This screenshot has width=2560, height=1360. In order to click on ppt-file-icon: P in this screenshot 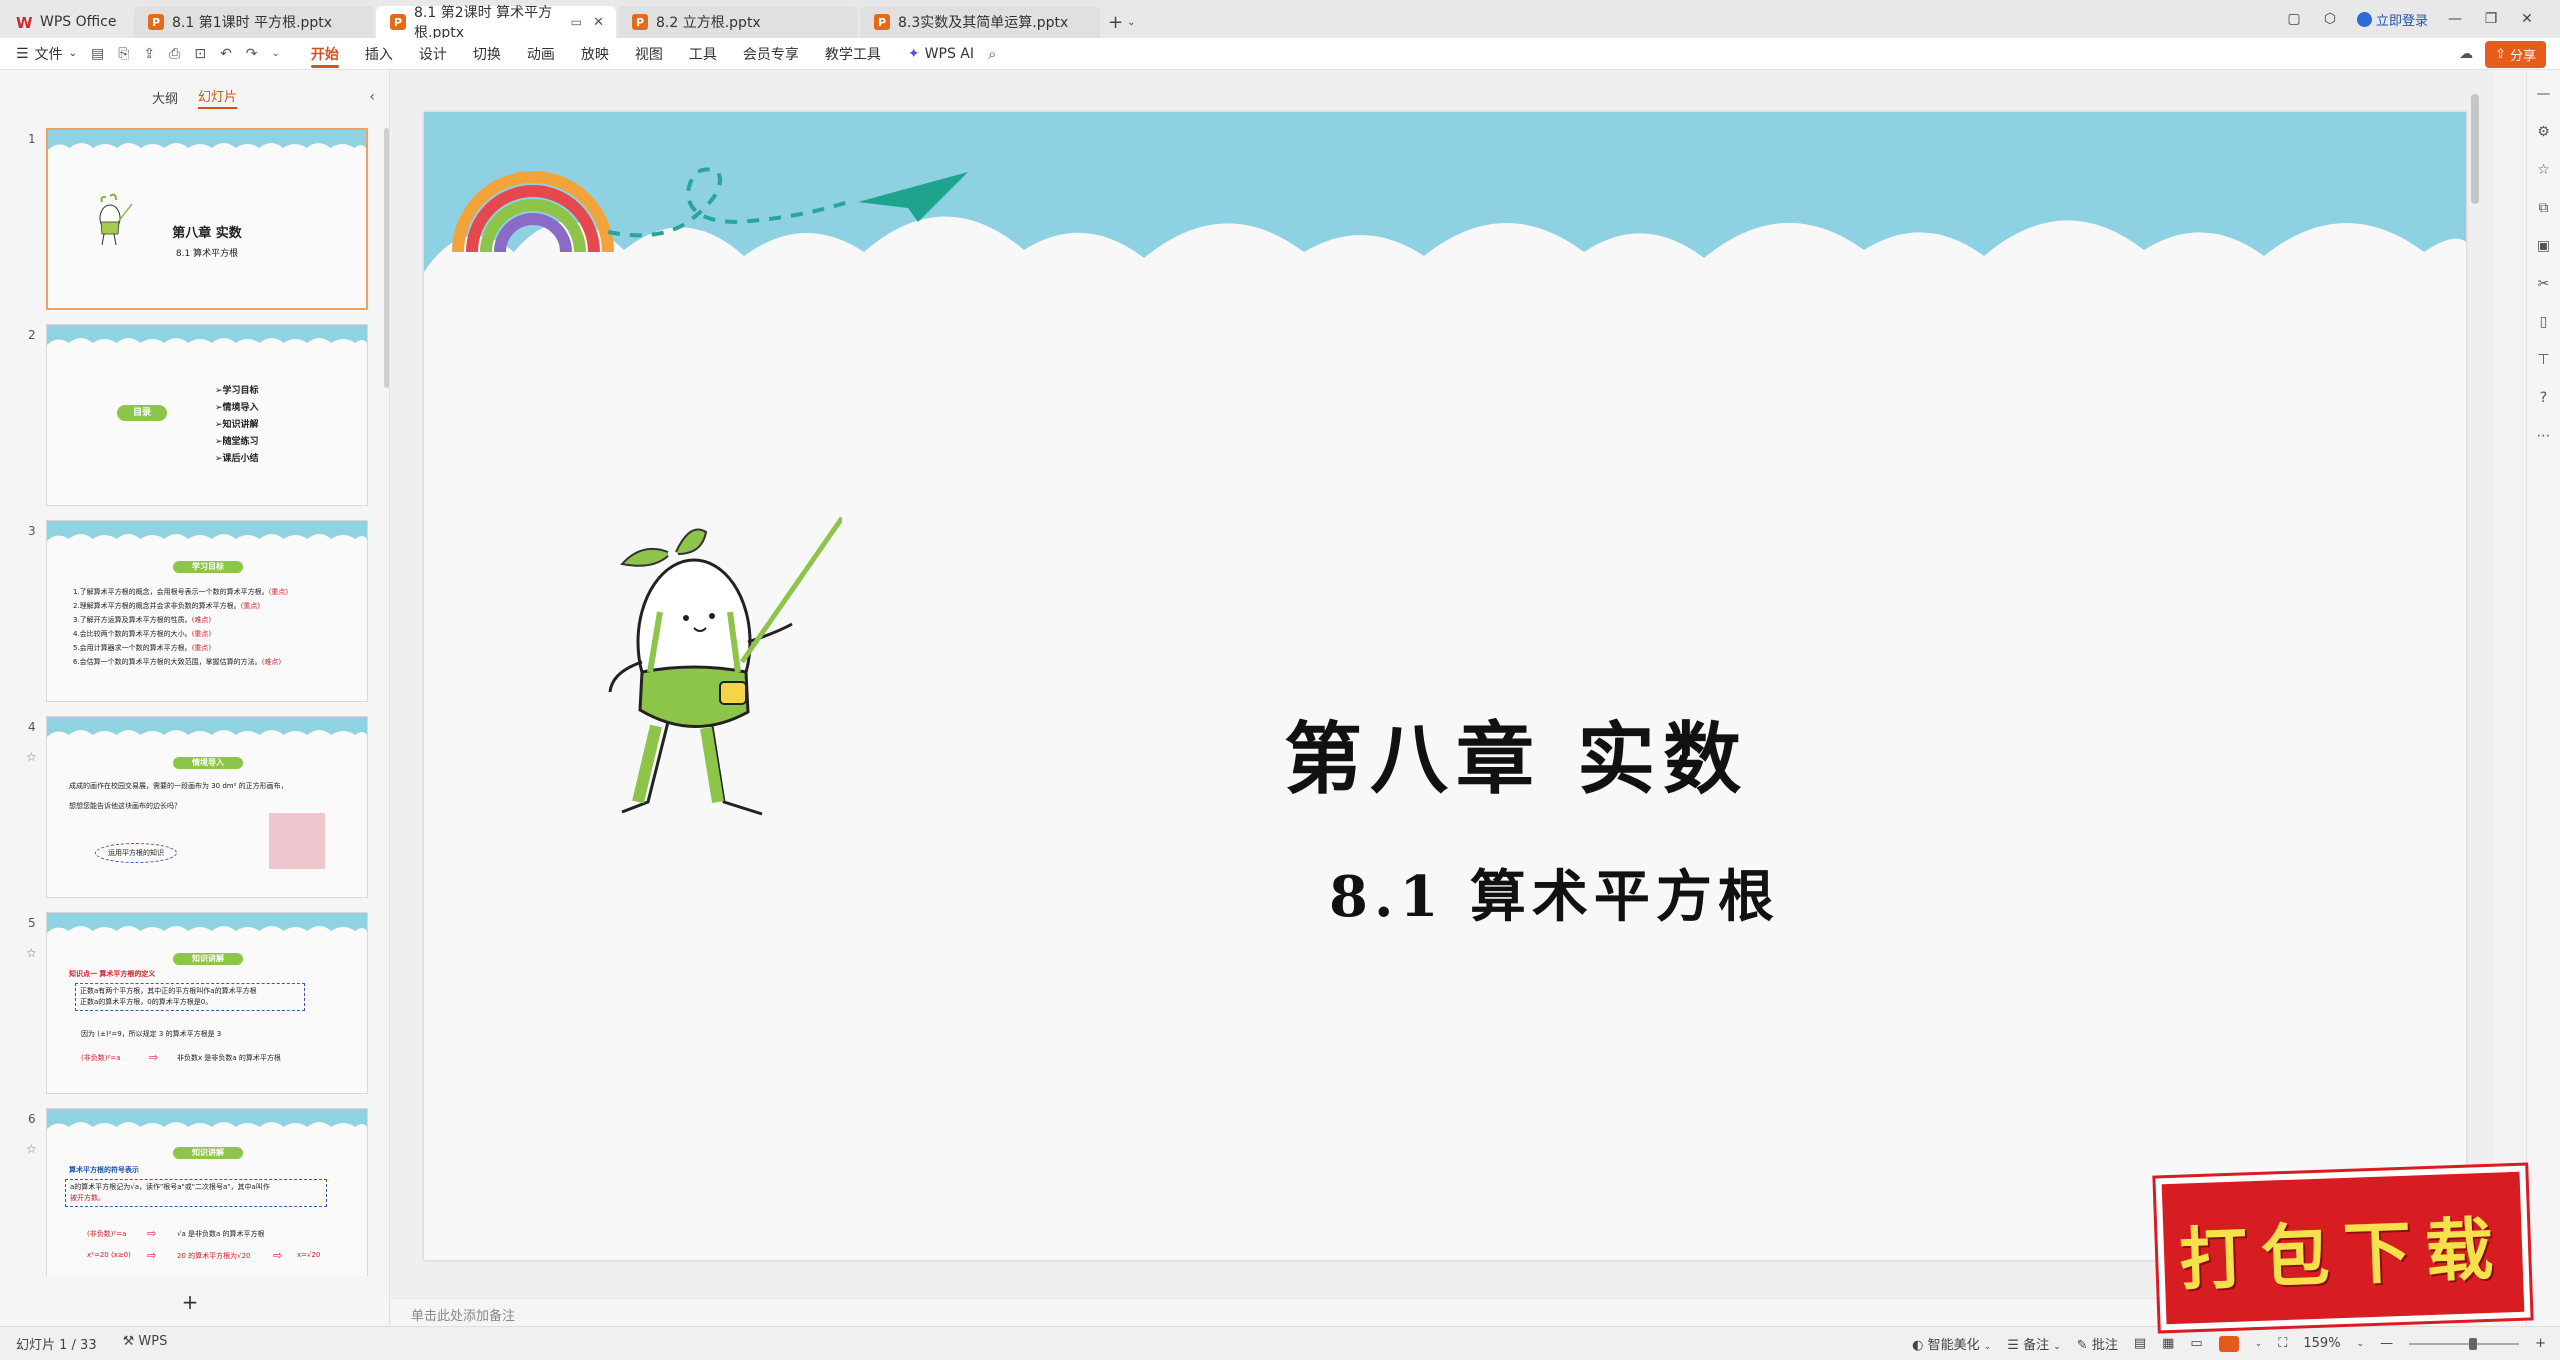, I will do `click(398, 22)`.